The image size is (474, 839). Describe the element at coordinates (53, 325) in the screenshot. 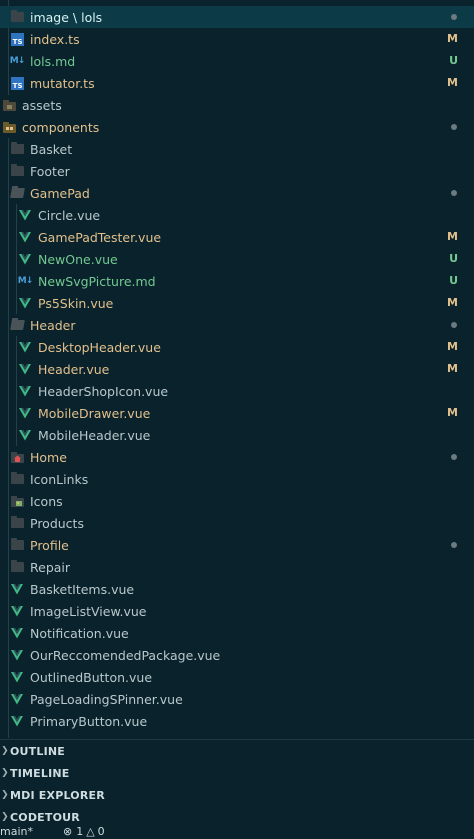

I see `tree-row-label: Header` at that location.